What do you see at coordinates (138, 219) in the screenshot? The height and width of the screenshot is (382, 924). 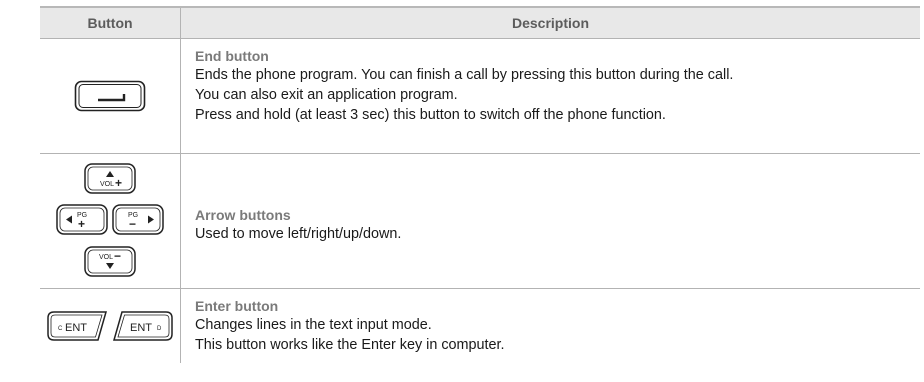 I see `right-key-icon: PG −` at bounding box center [138, 219].